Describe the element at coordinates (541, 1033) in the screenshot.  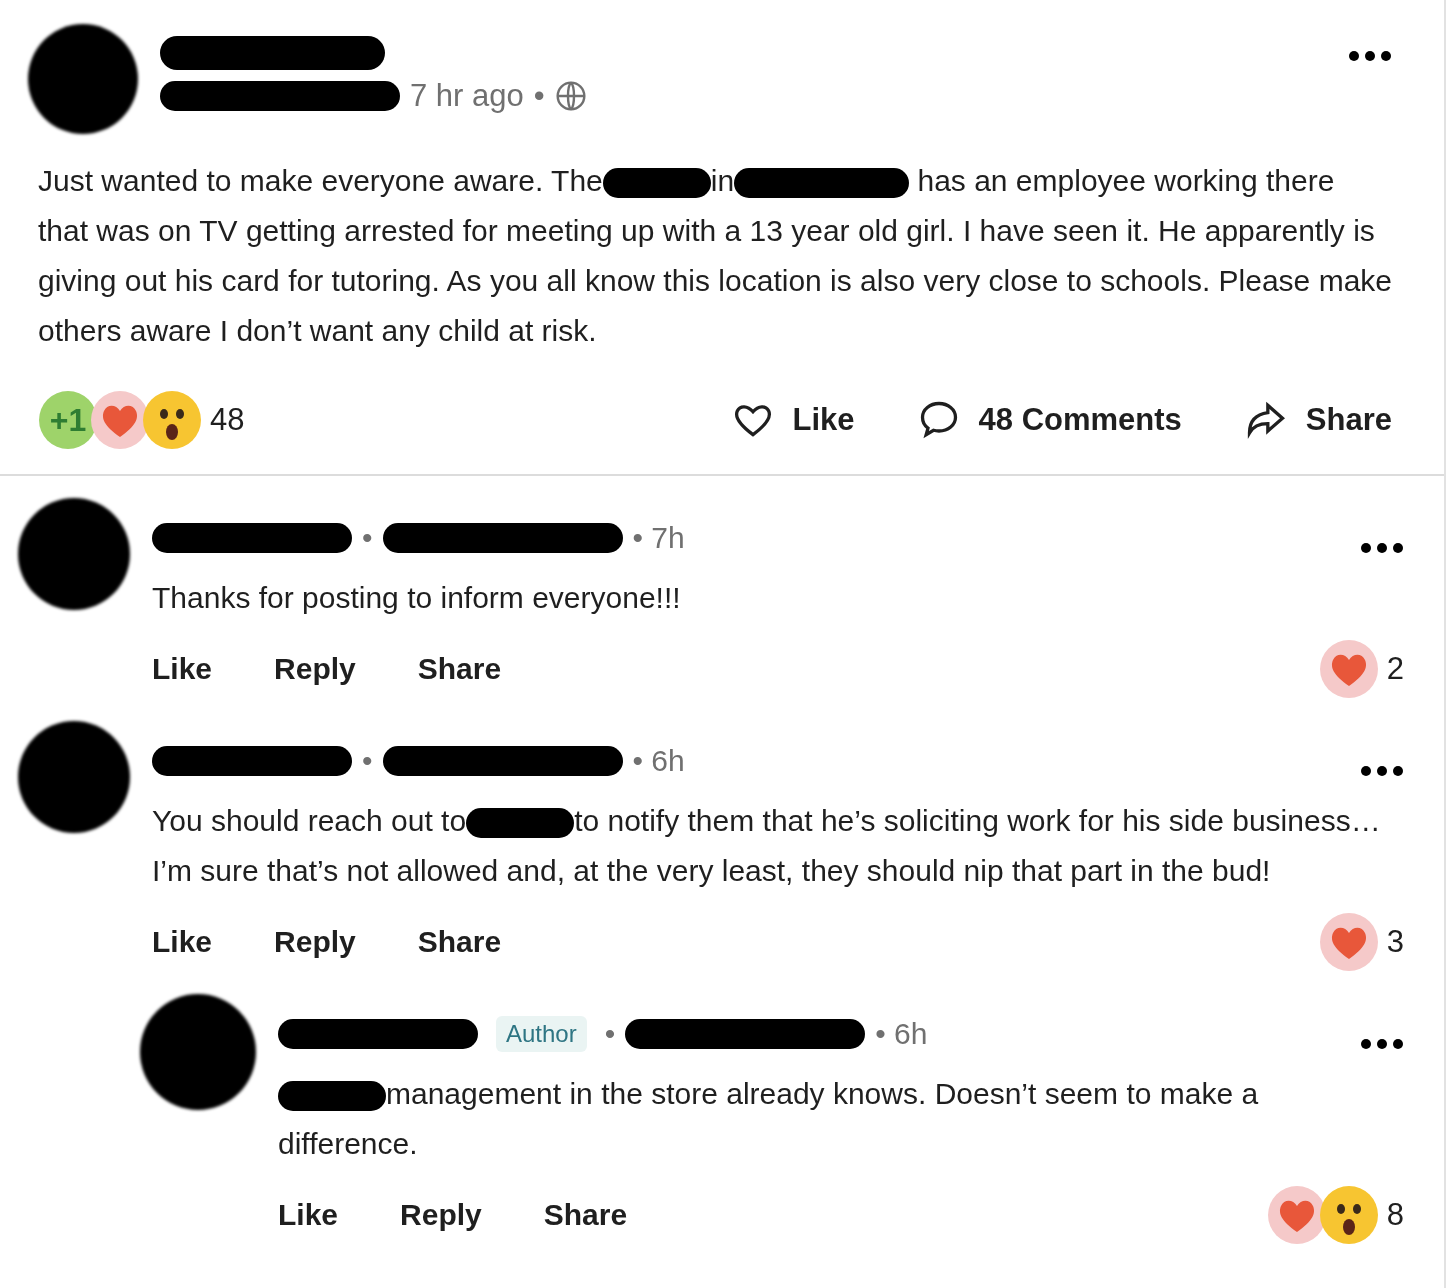
I see `author-badge: Author` at that location.